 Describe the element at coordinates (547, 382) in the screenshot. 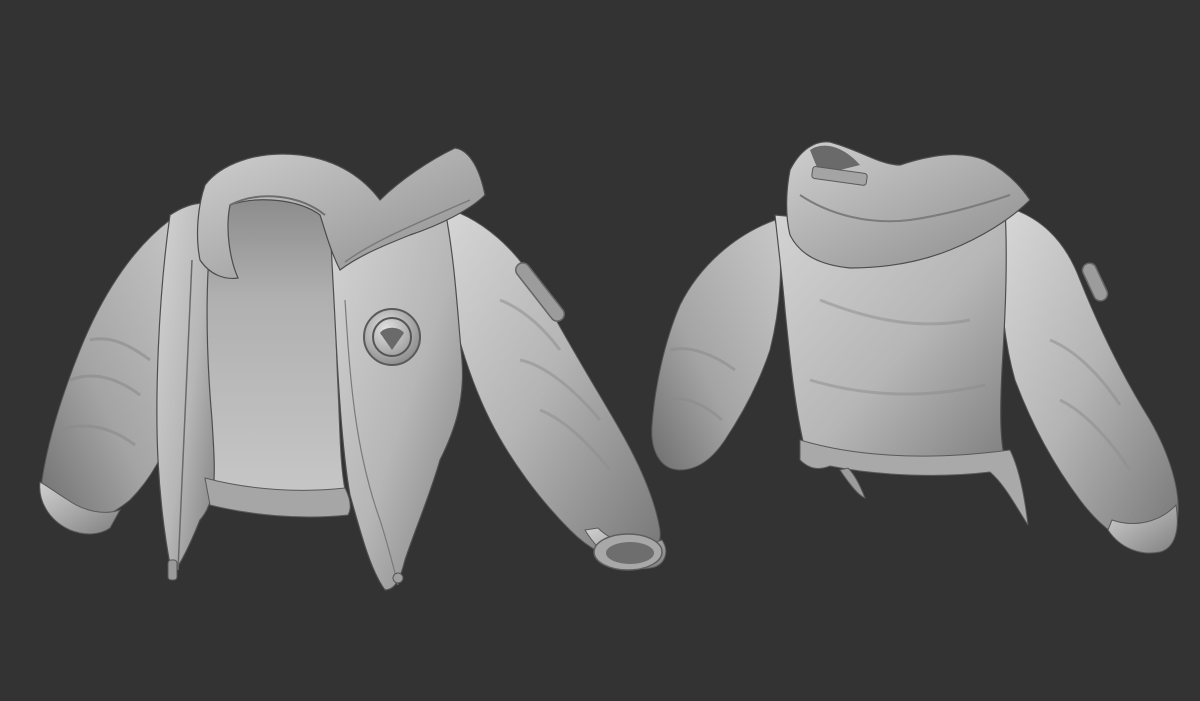

I see `front-right-sleeve` at that location.